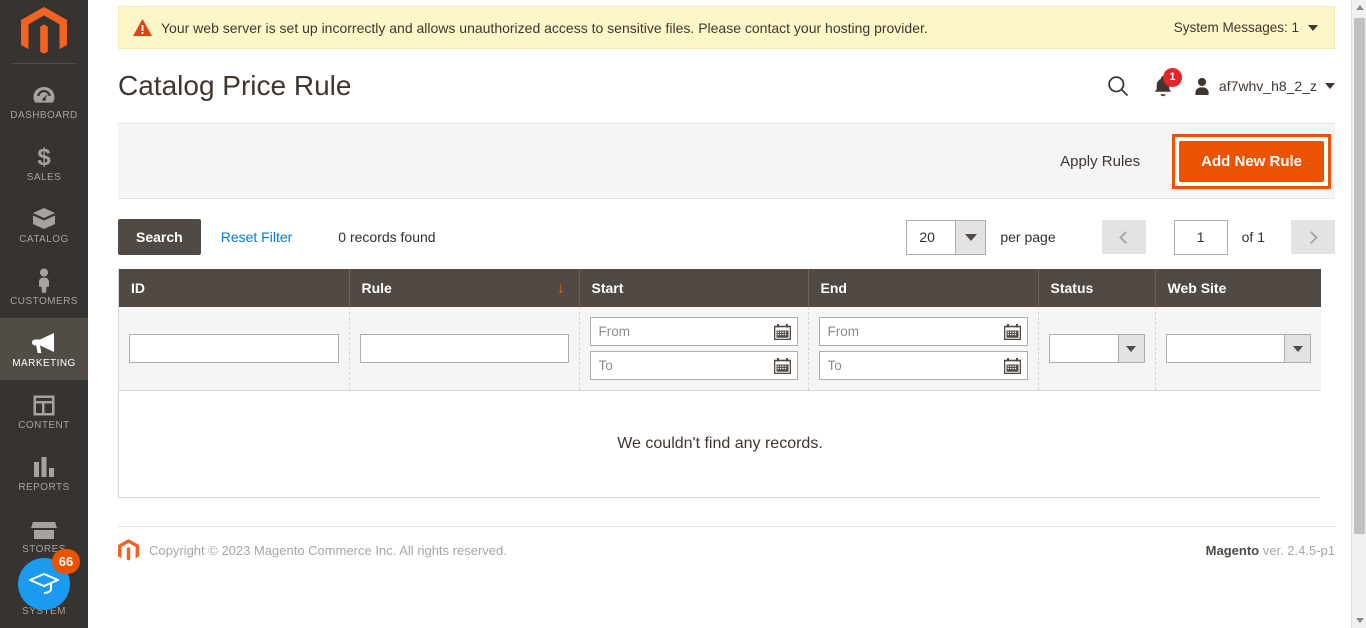  I want to click on filter-end-to-input, so click(923, 365).